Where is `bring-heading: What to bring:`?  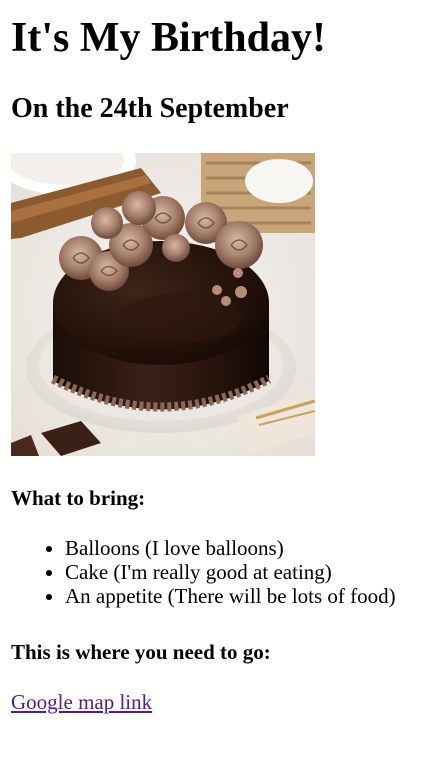
bring-heading: What to bring: is located at coordinates (78, 498).